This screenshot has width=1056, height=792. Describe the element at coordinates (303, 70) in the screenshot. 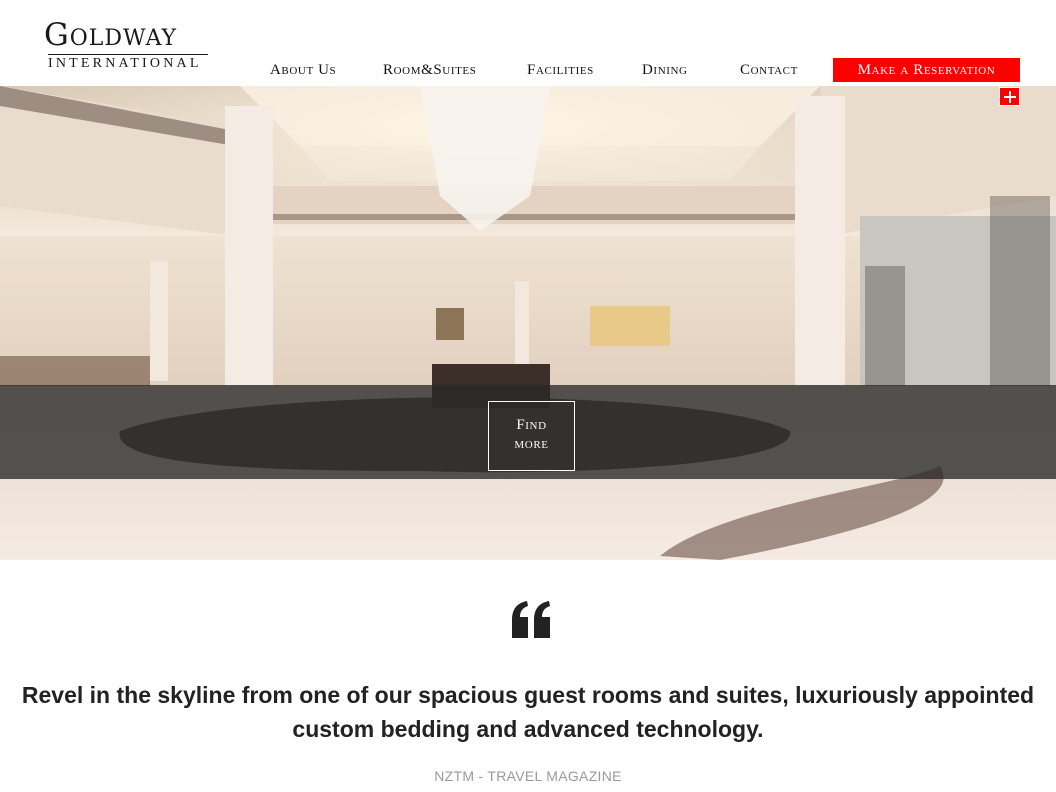

I see `nav-about-us: About Us` at that location.